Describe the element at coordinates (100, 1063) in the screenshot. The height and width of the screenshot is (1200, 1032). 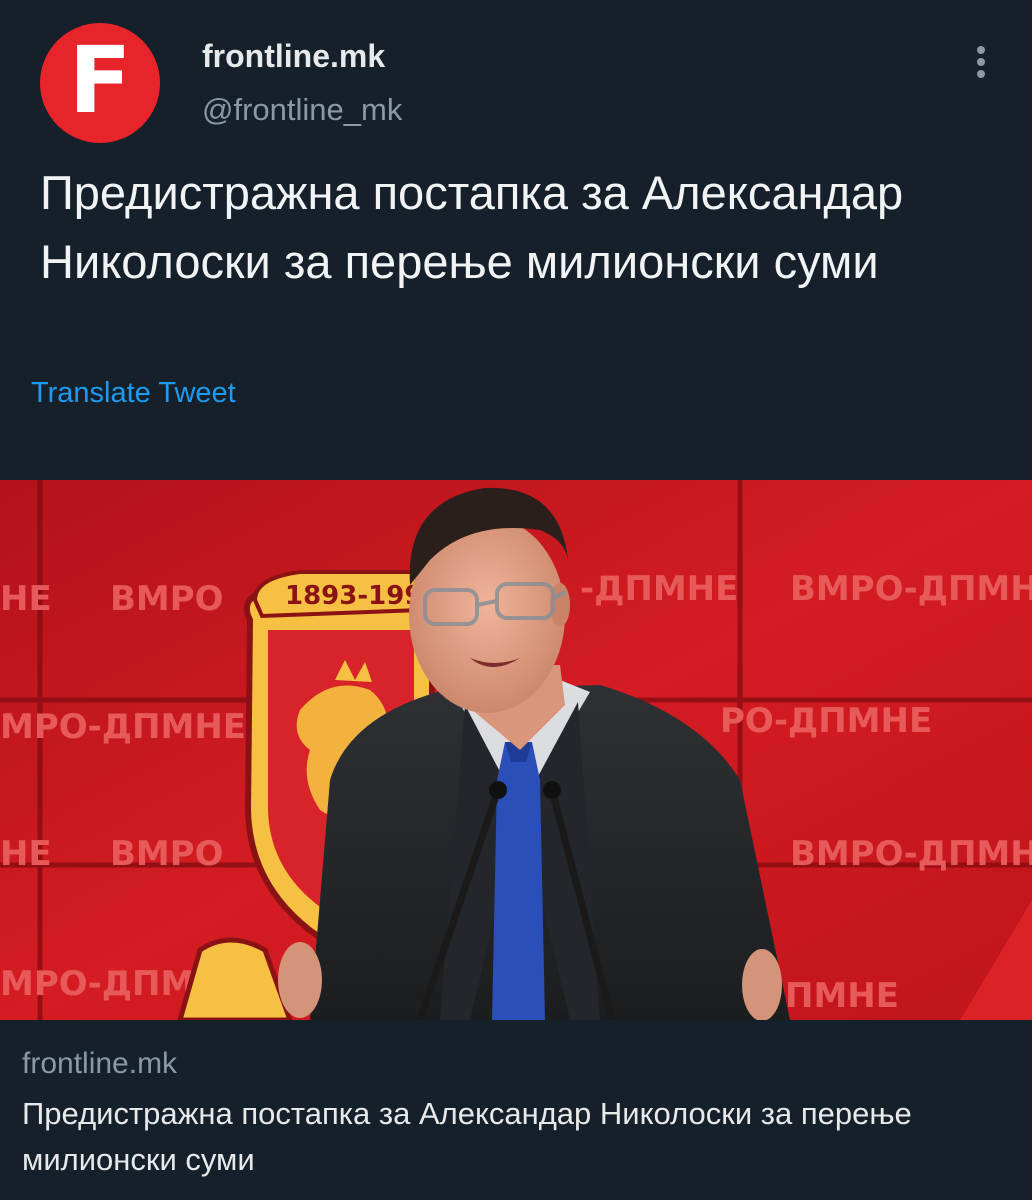
I see `card-domain: frontline.mk` at that location.